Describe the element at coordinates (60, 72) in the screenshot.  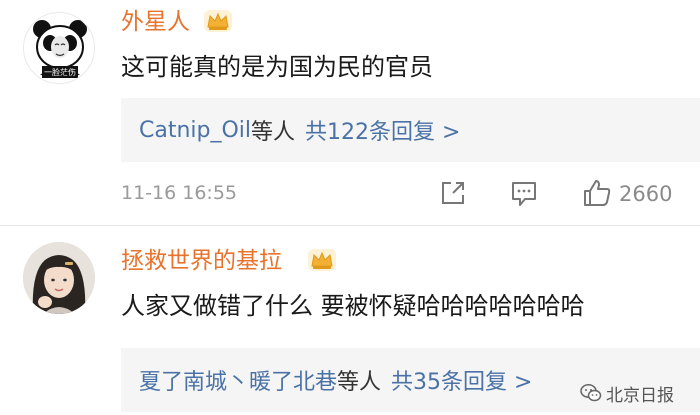
I see `avatar-caption: 一脸茫伤` at that location.